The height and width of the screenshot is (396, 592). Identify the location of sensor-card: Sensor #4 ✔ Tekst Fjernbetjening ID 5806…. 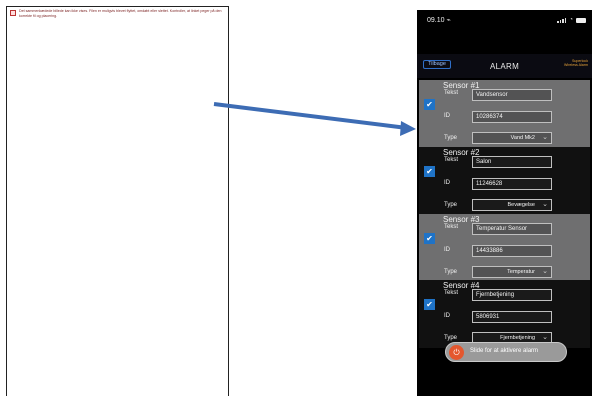
(504, 314).